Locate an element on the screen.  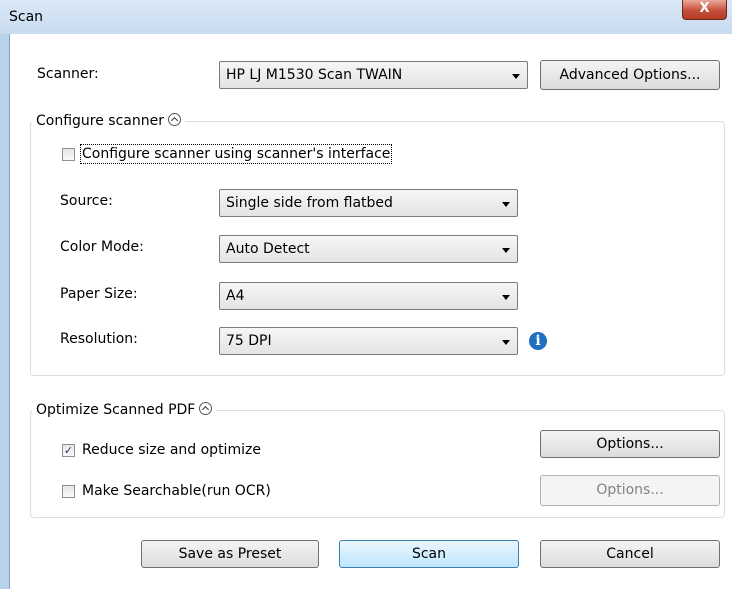
source-select: Single side from flatbed is located at coordinates (368, 203).